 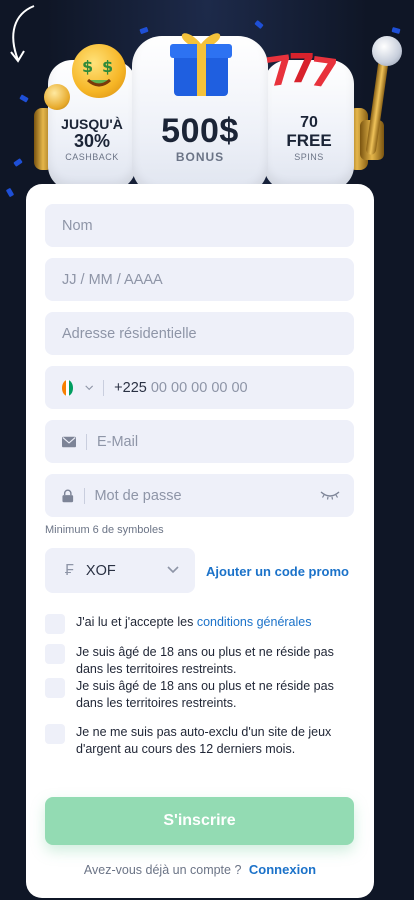 I want to click on password-field, so click(x=200, y=495).